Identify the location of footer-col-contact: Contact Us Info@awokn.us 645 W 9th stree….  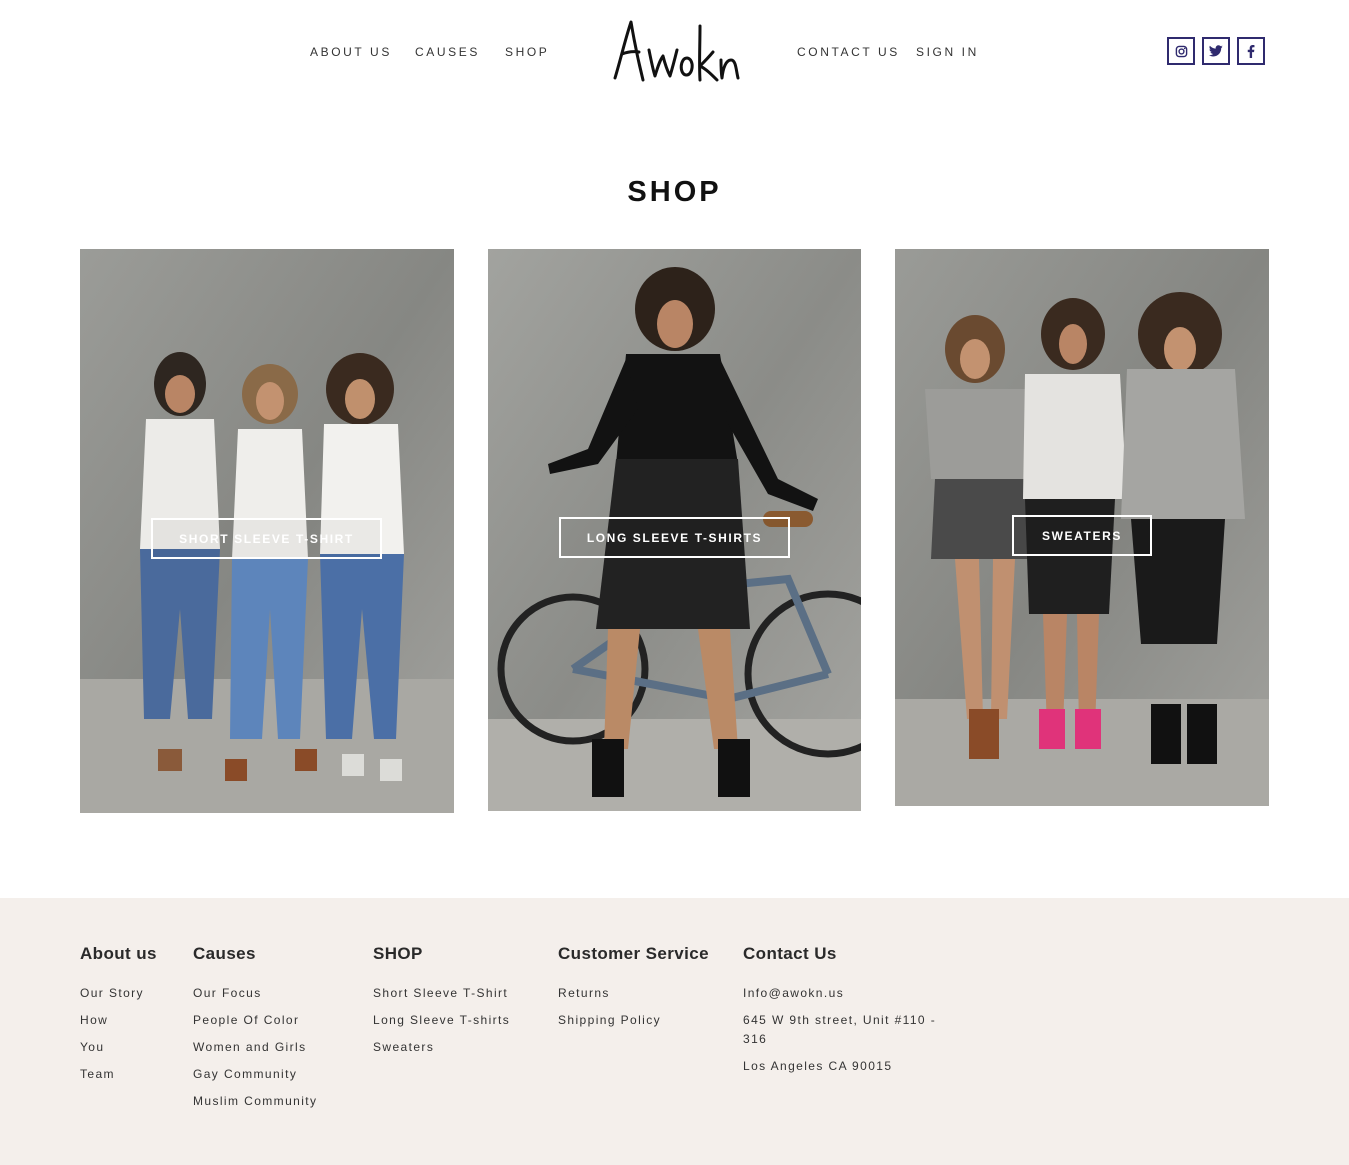
(850, 1014).